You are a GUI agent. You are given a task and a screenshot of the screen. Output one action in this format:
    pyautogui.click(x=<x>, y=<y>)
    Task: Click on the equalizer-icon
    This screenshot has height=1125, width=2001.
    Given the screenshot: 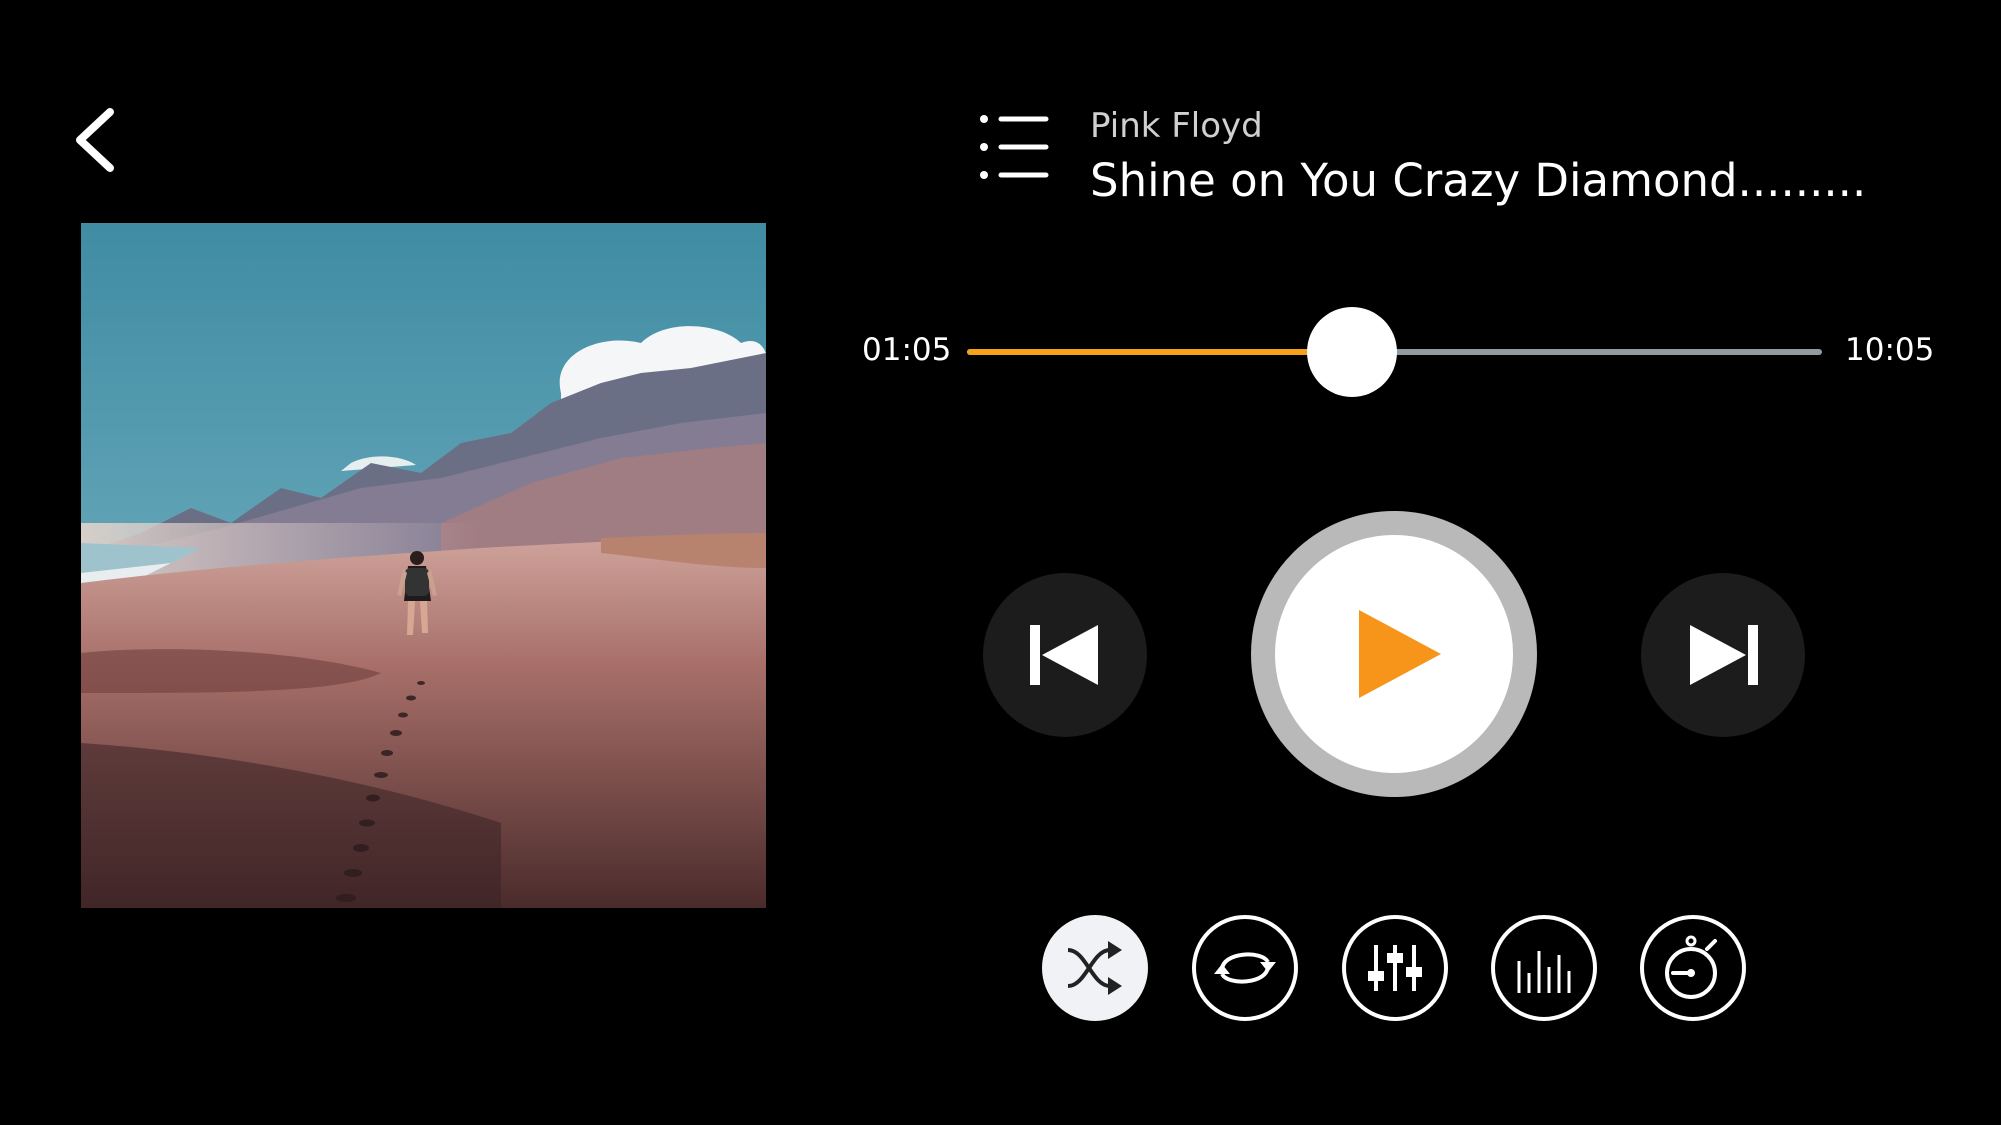 What is the action you would take?
    pyautogui.click(x=1395, y=968)
    